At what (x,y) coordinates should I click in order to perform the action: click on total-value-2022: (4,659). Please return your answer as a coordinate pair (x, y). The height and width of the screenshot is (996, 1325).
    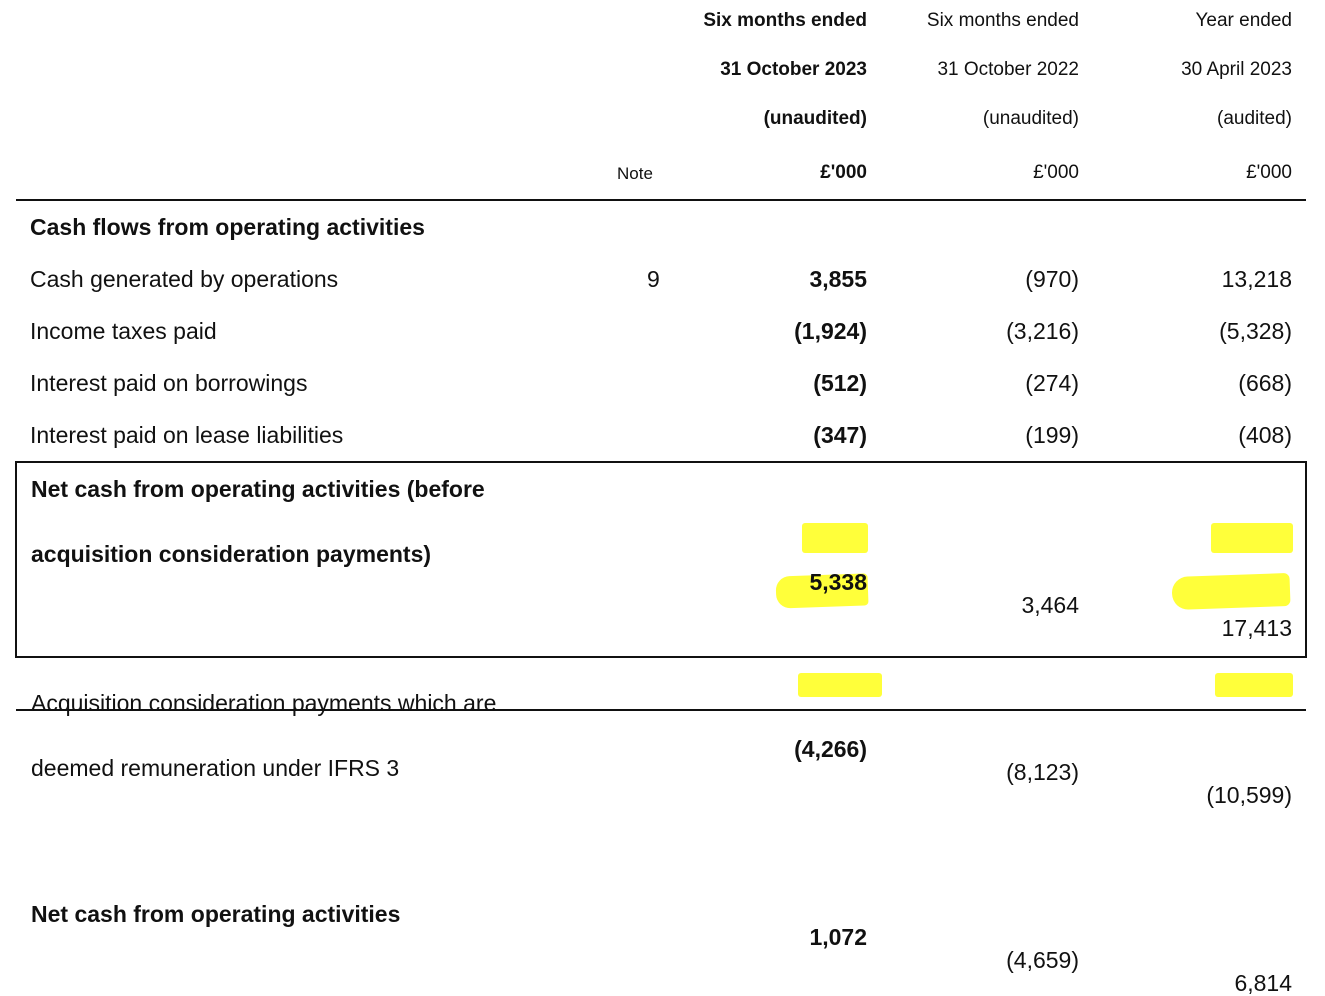
    Looking at the image, I should click on (1042, 960).